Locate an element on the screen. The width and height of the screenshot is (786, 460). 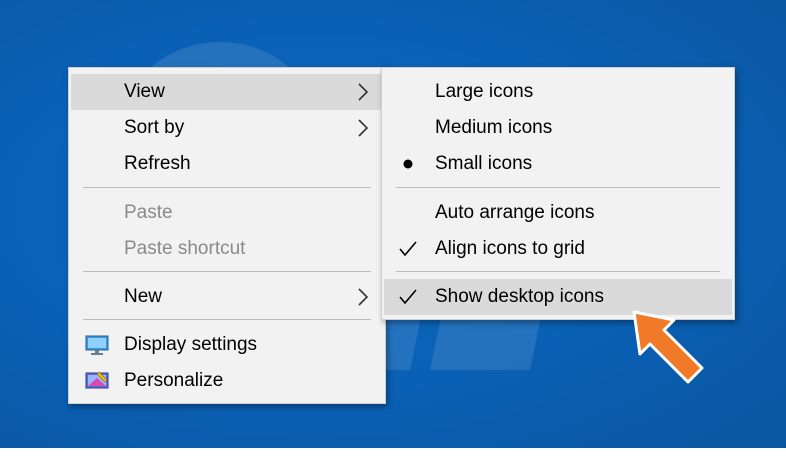
menu-item-view: View is located at coordinates (227, 92).